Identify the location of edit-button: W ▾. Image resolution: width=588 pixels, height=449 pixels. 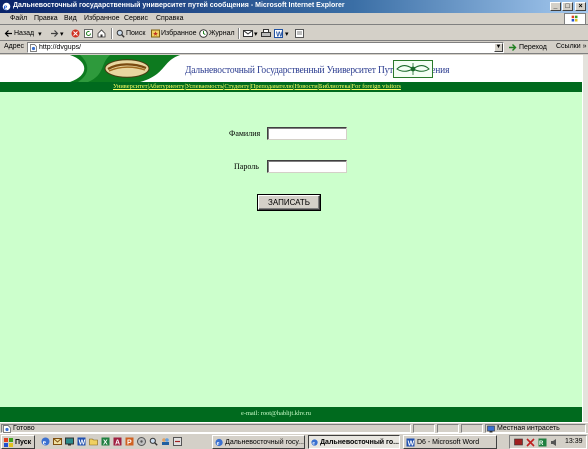
(281, 33).